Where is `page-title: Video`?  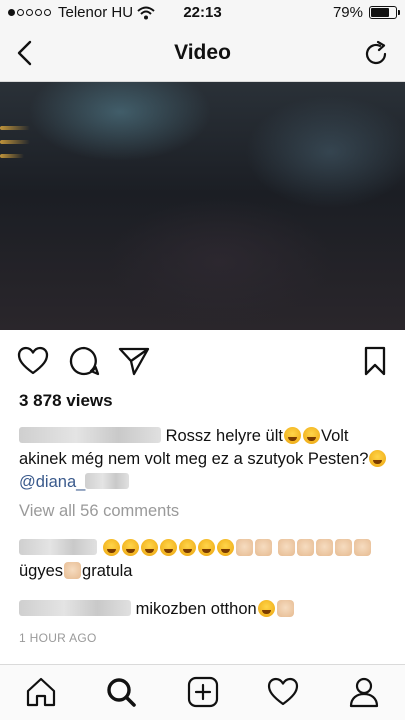
page-title: Video is located at coordinates (202, 52).